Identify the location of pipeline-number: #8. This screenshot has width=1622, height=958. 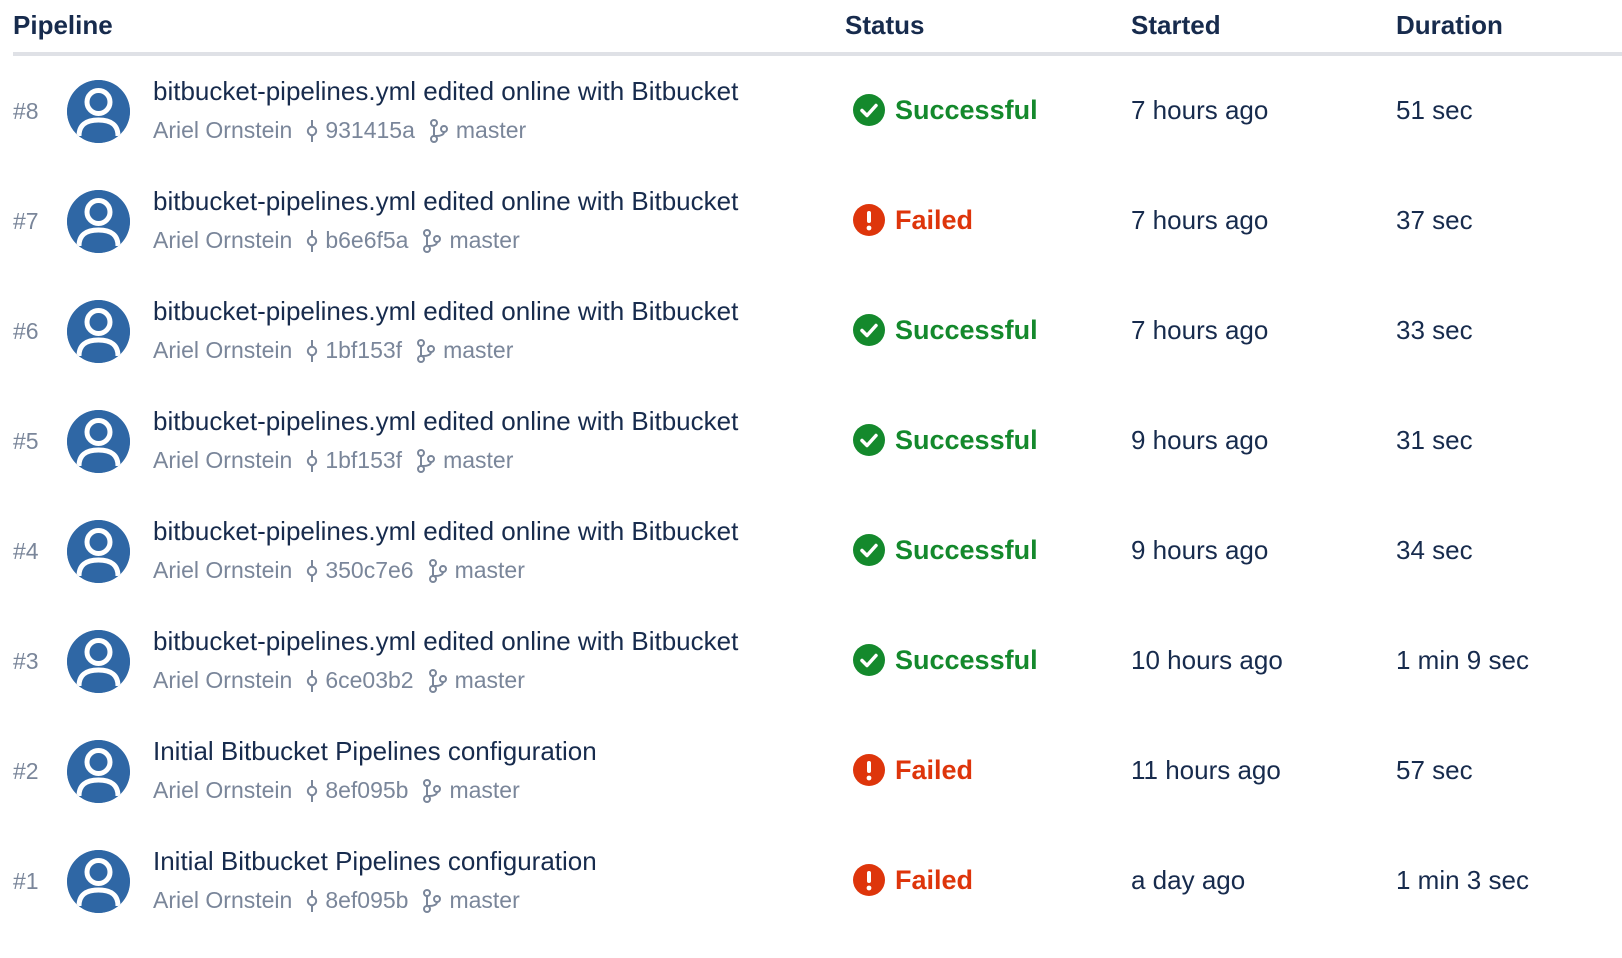
(26, 111).